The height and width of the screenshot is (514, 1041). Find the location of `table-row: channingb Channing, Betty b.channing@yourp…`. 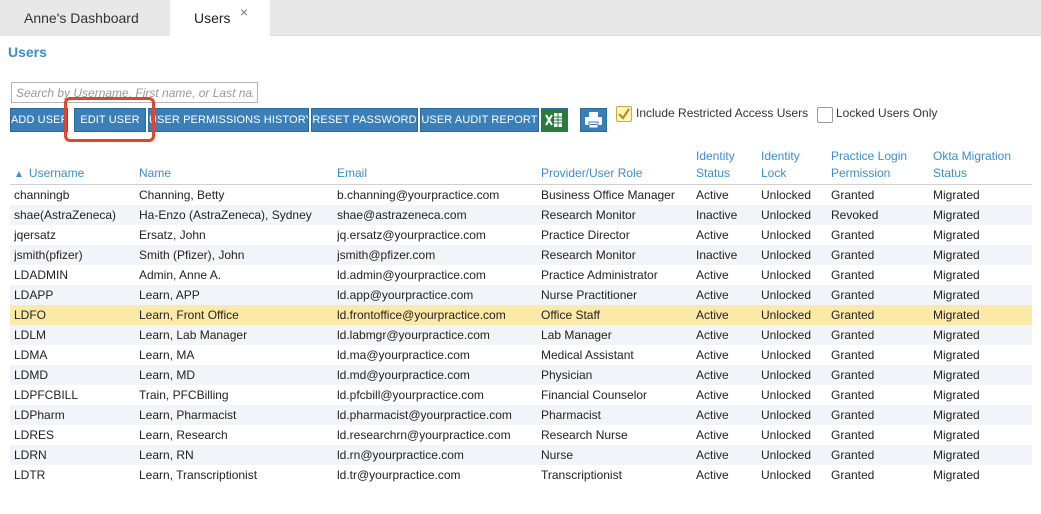

table-row: channingb Channing, Betty b.channing@yourp… is located at coordinates (521, 195).